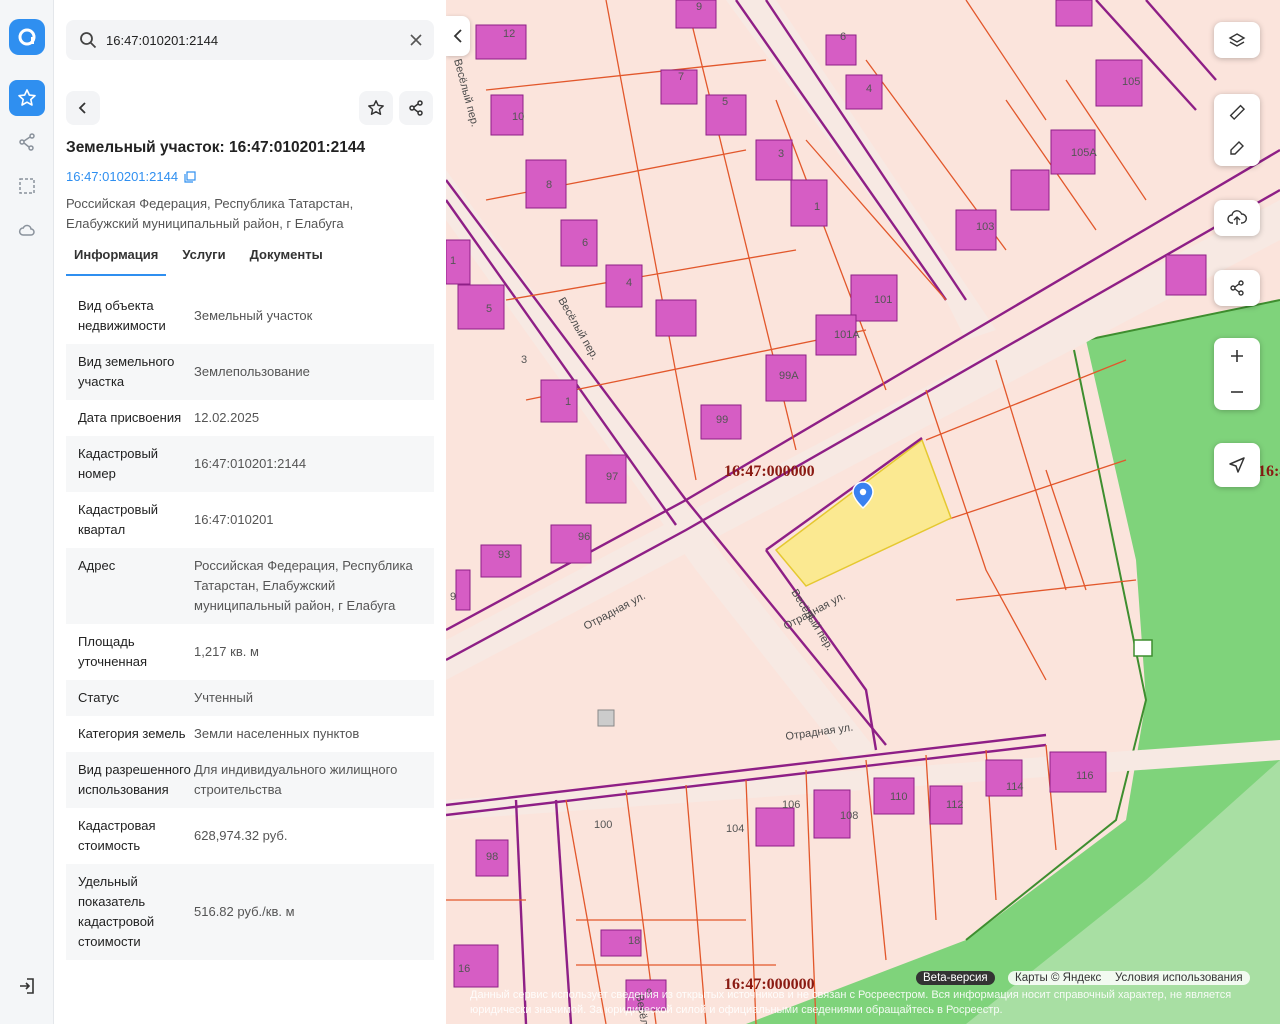 Image resolution: width=1280 pixels, height=1024 pixels. I want to click on quarter-label-top: 16:47:000000, so click(769, 471).